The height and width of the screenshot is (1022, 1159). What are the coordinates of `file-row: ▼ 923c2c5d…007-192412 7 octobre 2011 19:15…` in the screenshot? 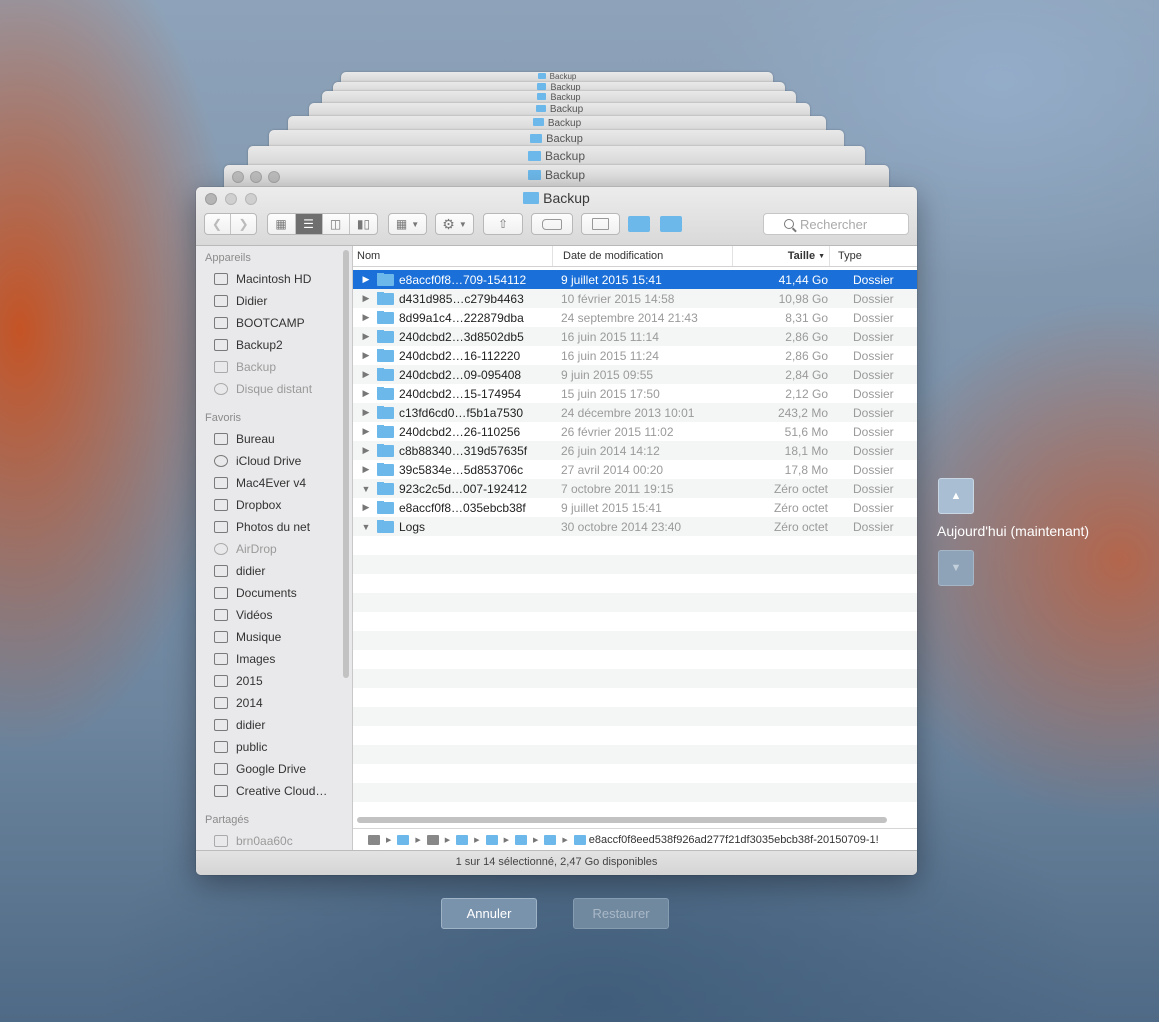 It's located at (635, 488).